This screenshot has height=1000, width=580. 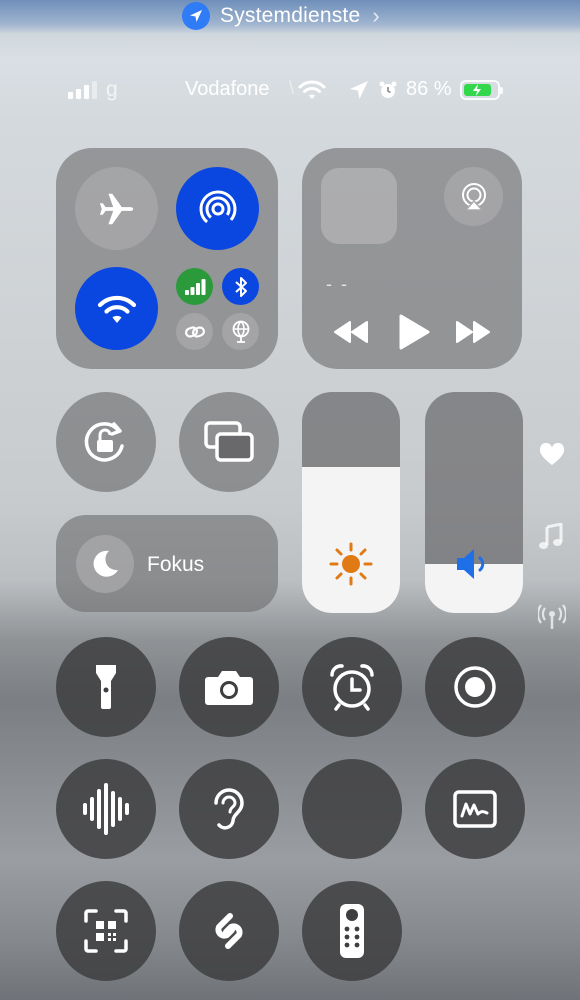 I want to click on voice-memo-icon, so click(x=106, y=809).